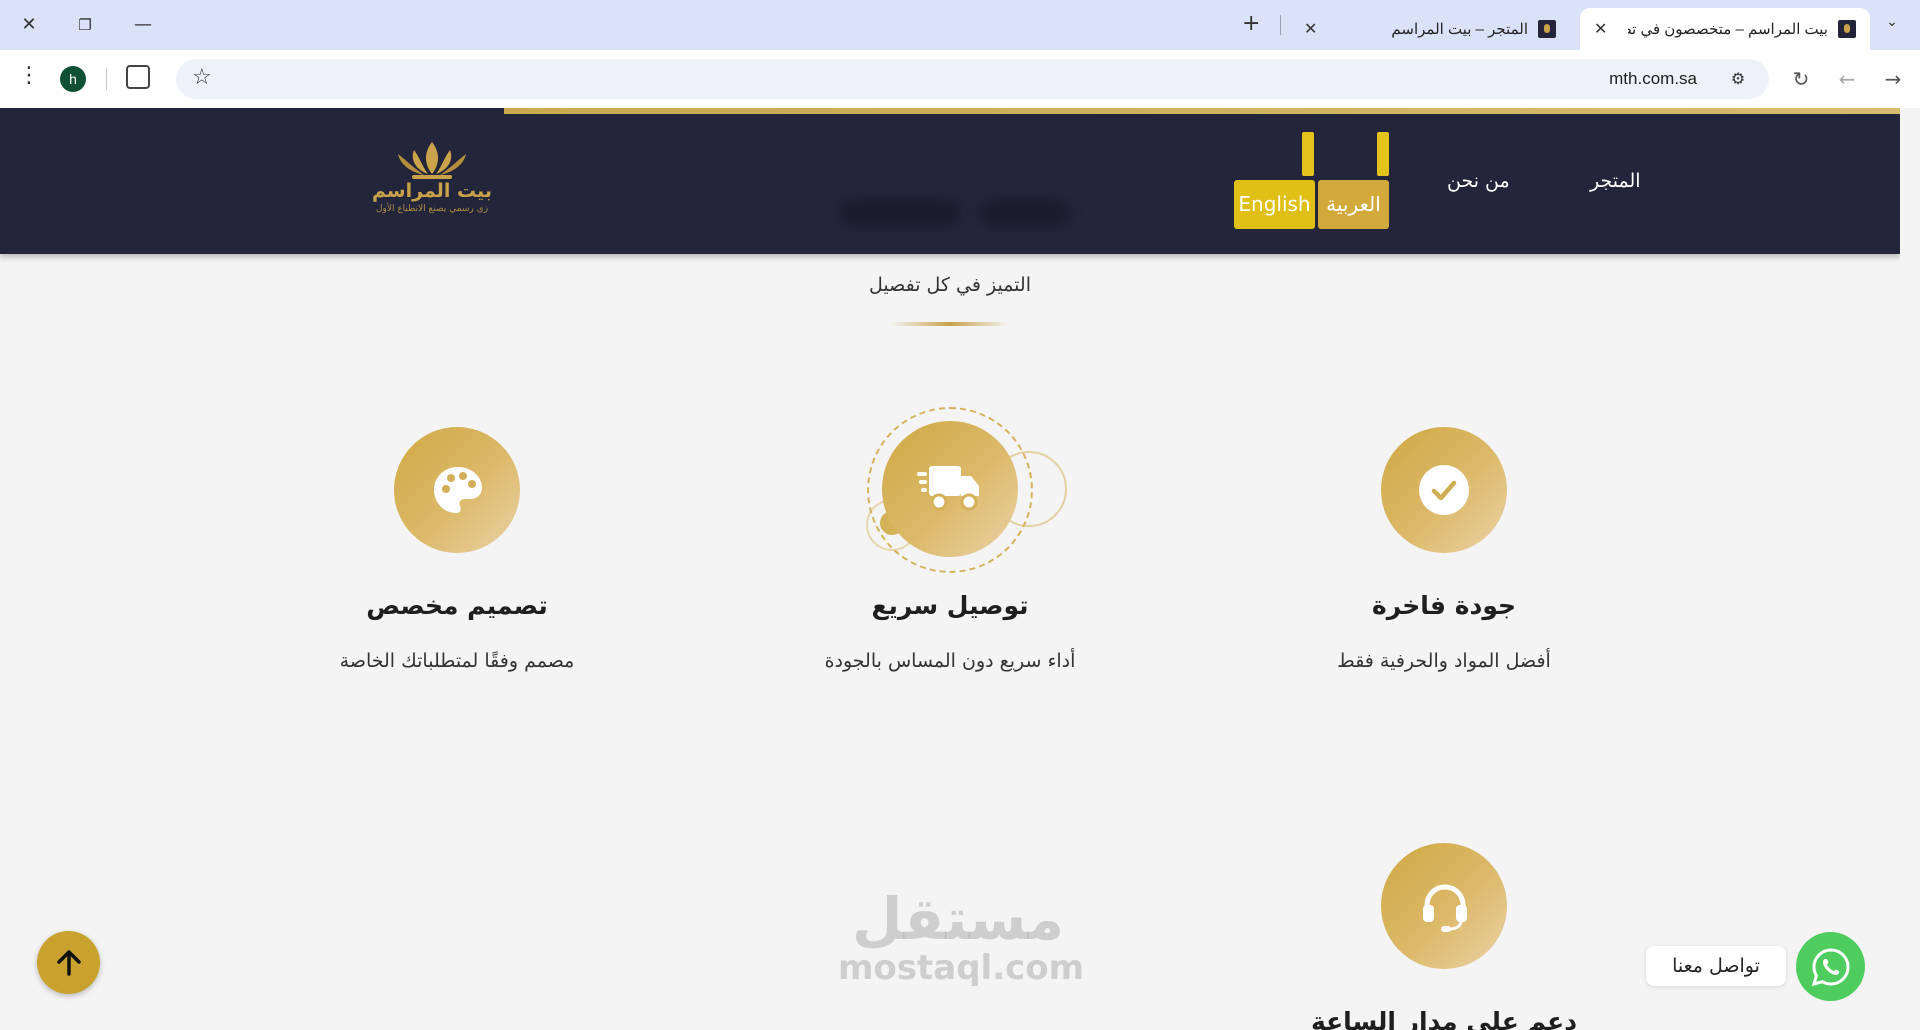  Describe the element at coordinates (106, 79) in the screenshot. I see `toolbar-separator` at that location.